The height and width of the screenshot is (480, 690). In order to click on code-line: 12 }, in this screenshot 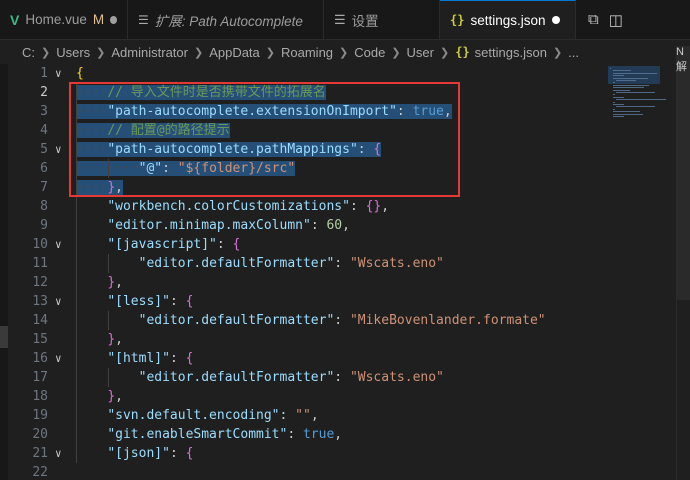, I will do `click(300, 282)`.